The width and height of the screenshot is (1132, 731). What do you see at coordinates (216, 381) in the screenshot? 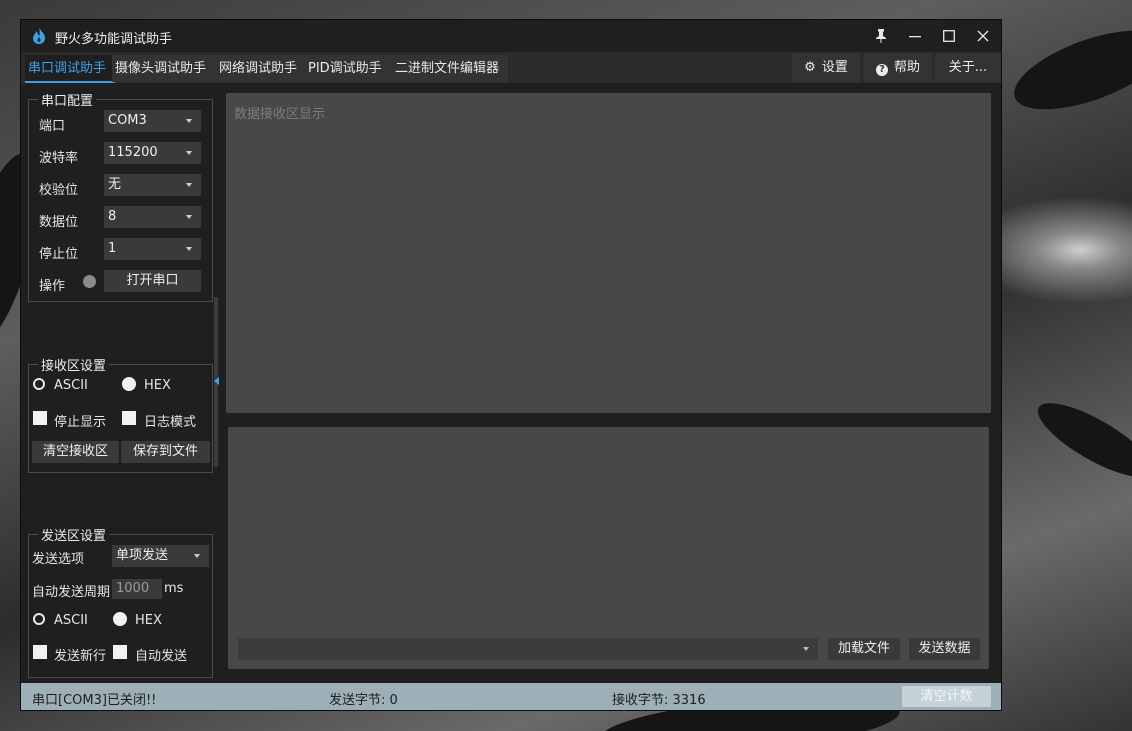
I see `collapse-arrow-icon` at bounding box center [216, 381].